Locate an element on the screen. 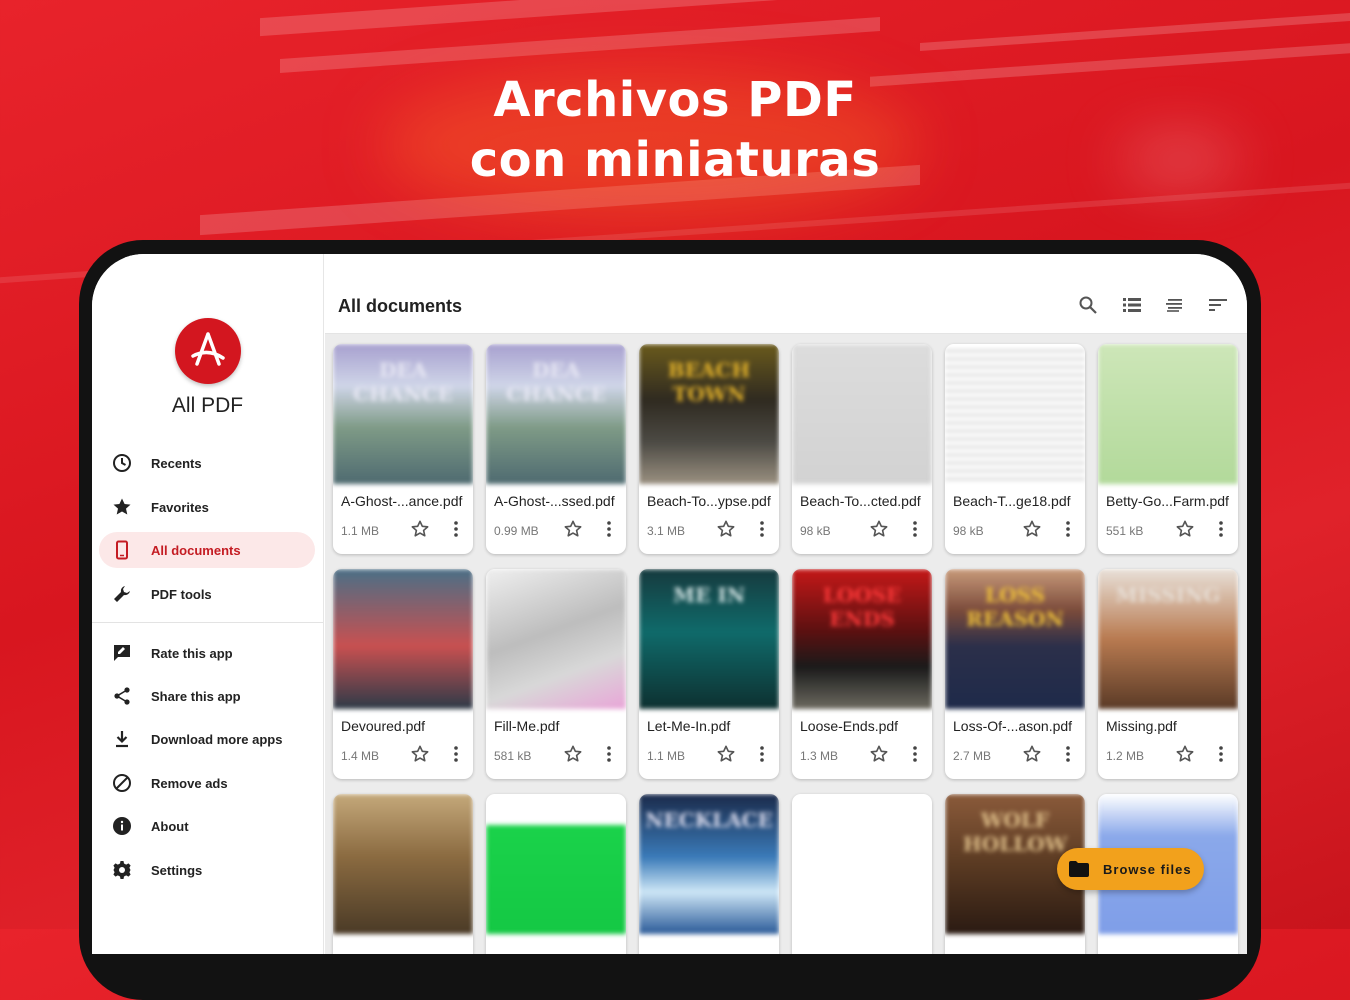 The image size is (1350, 1000). browse-files-button: Browse files is located at coordinates (1130, 869).